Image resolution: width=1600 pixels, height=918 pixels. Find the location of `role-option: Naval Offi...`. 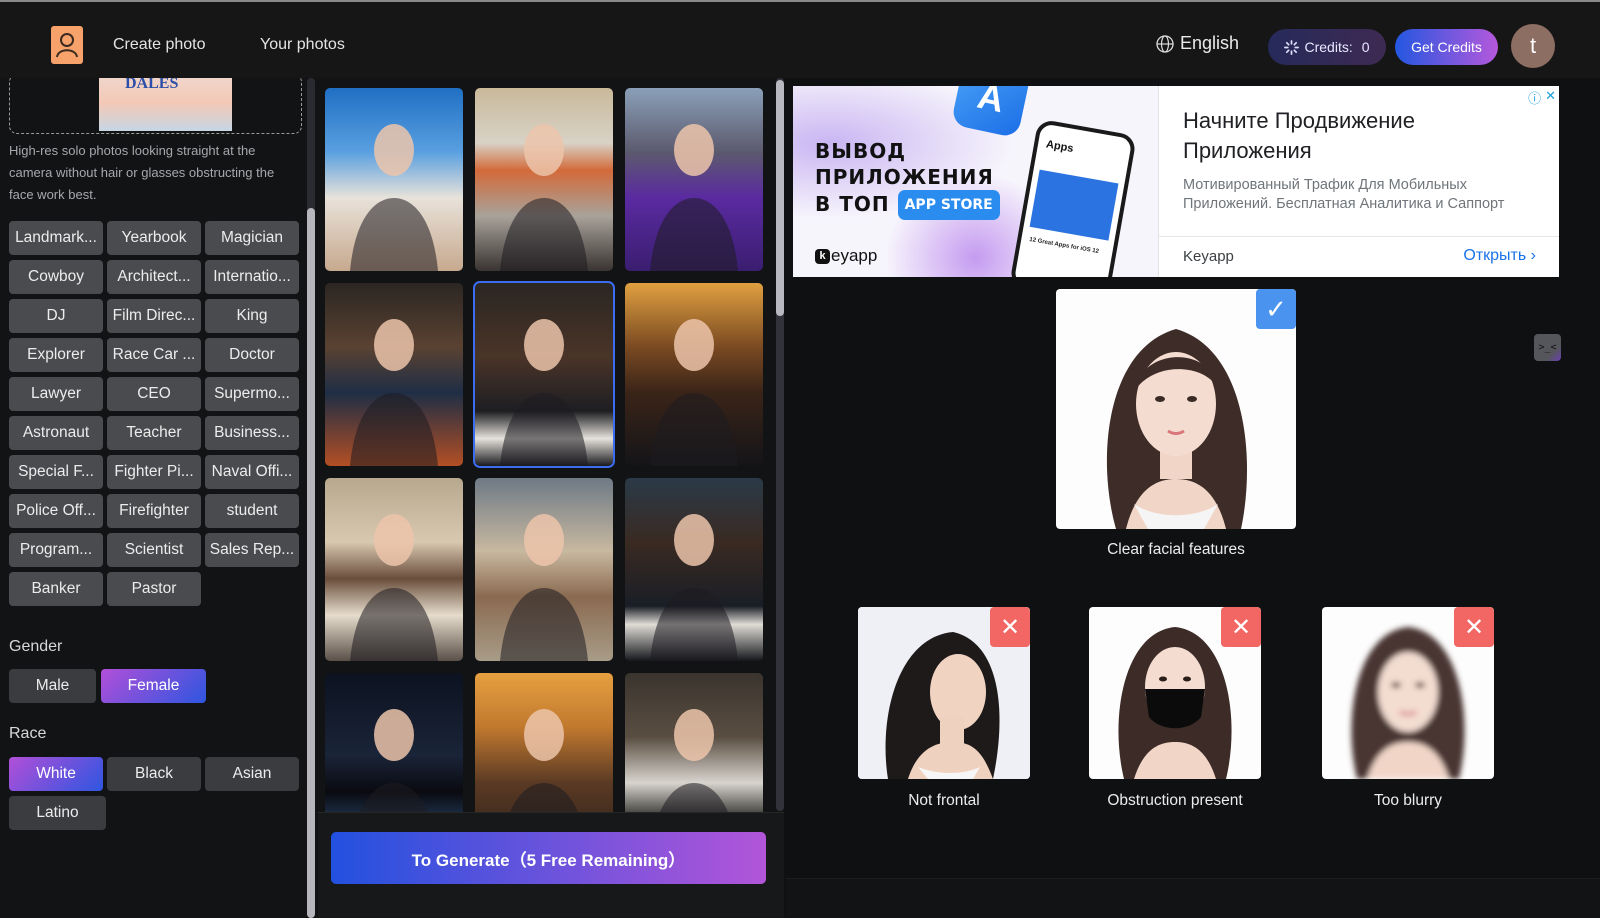

role-option: Naval Offi... is located at coordinates (252, 472).